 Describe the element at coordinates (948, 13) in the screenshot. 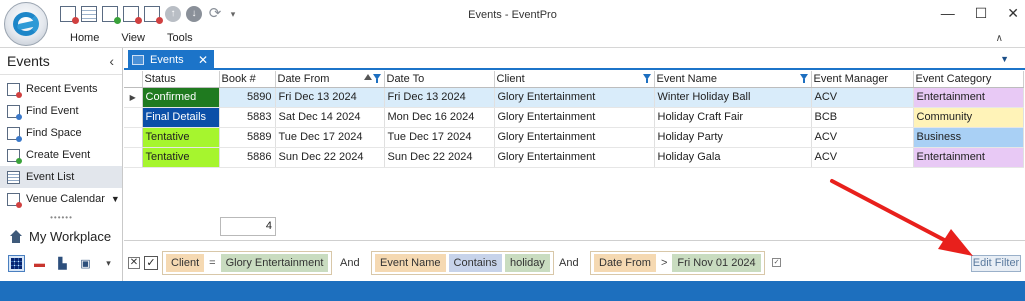

I see `minimize-icon: —` at that location.